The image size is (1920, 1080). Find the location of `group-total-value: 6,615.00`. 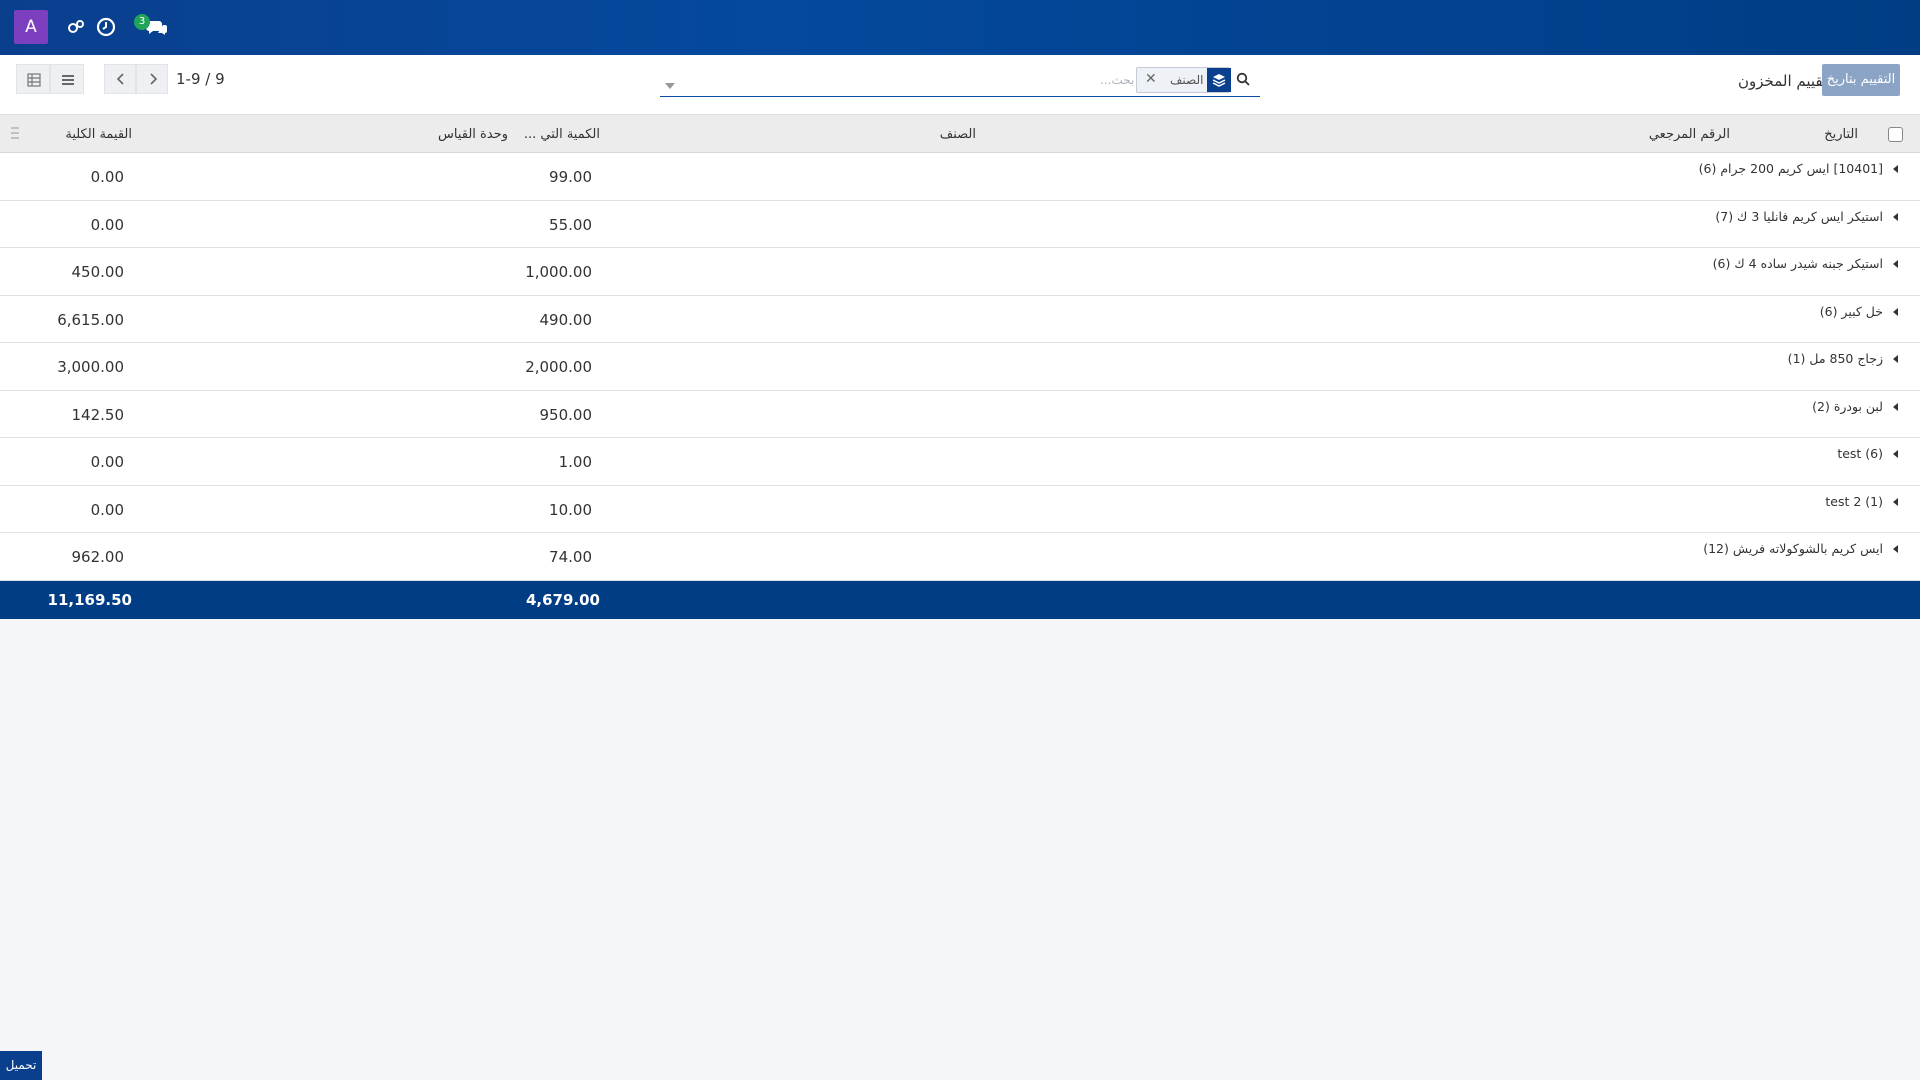

group-total-value: 6,615.00 is located at coordinates (90, 319).